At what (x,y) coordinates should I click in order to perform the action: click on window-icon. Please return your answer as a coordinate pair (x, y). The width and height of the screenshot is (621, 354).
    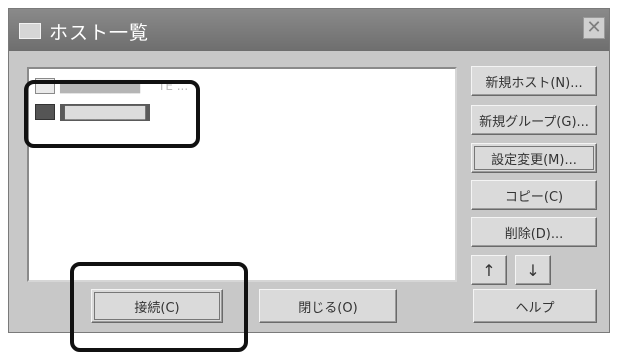
    Looking at the image, I should click on (30, 31).